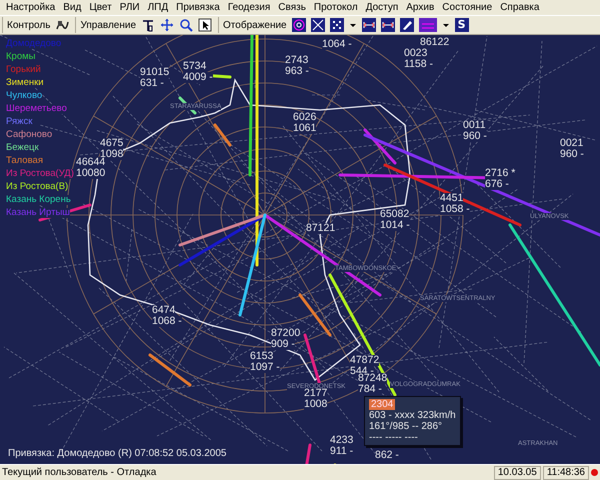  What do you see at coordinates (164, 310) in the screenshot?
I see `track-label: 6474` at bounding box center [164, 310].